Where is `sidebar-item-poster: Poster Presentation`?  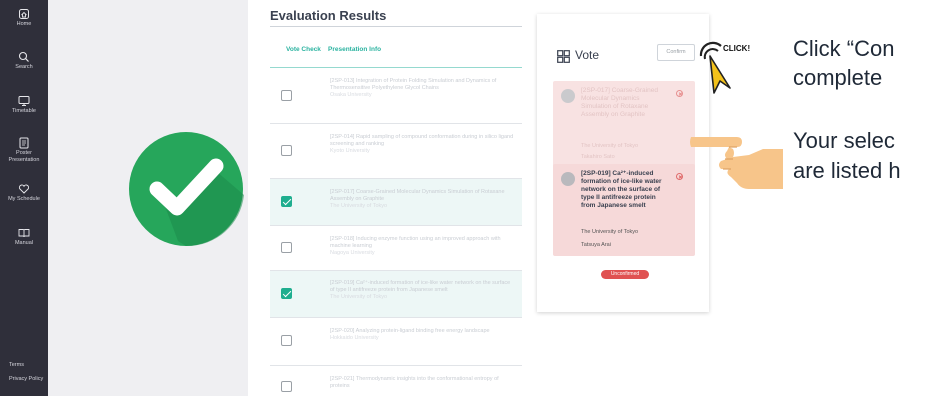 sidebar-item-poster: Poster Presentation is located at coordinates (24, 150).